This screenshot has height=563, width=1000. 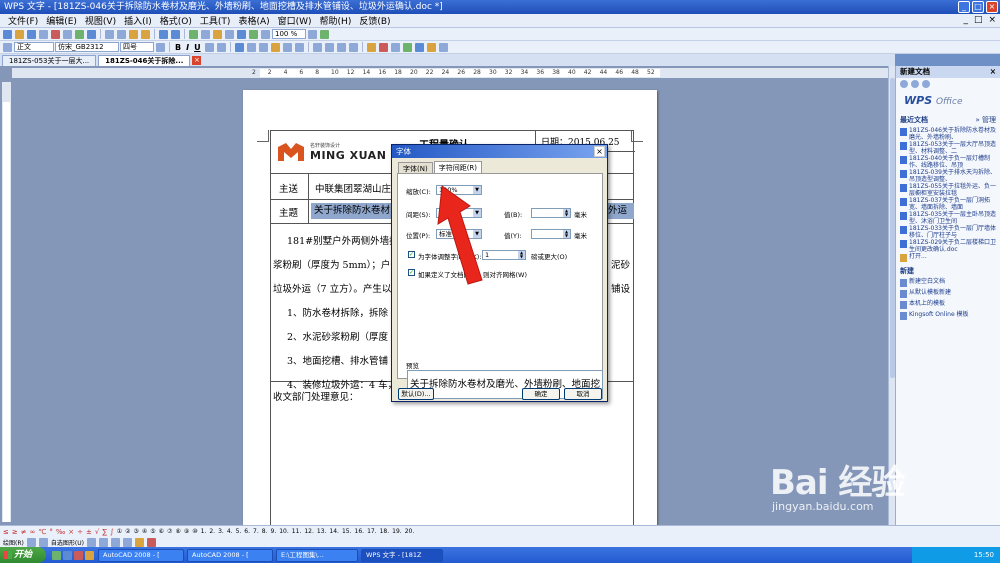 I want to click on show-marks-icon, so click(x=265, y=34).